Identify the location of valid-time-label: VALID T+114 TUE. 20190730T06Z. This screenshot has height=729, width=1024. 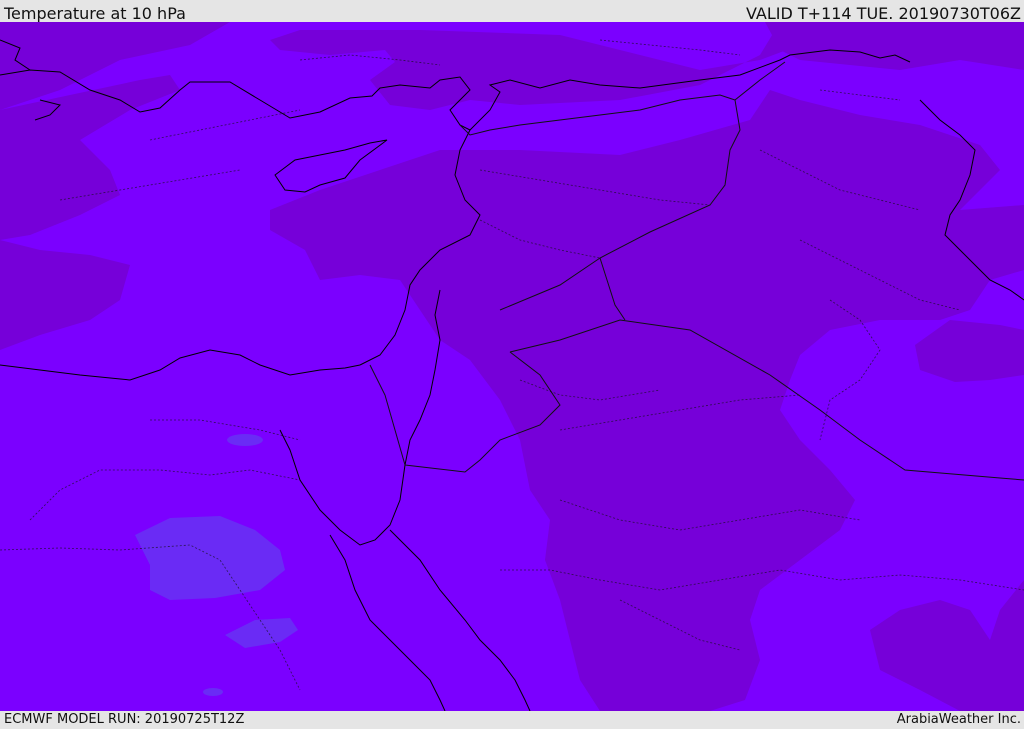
(883, 13).